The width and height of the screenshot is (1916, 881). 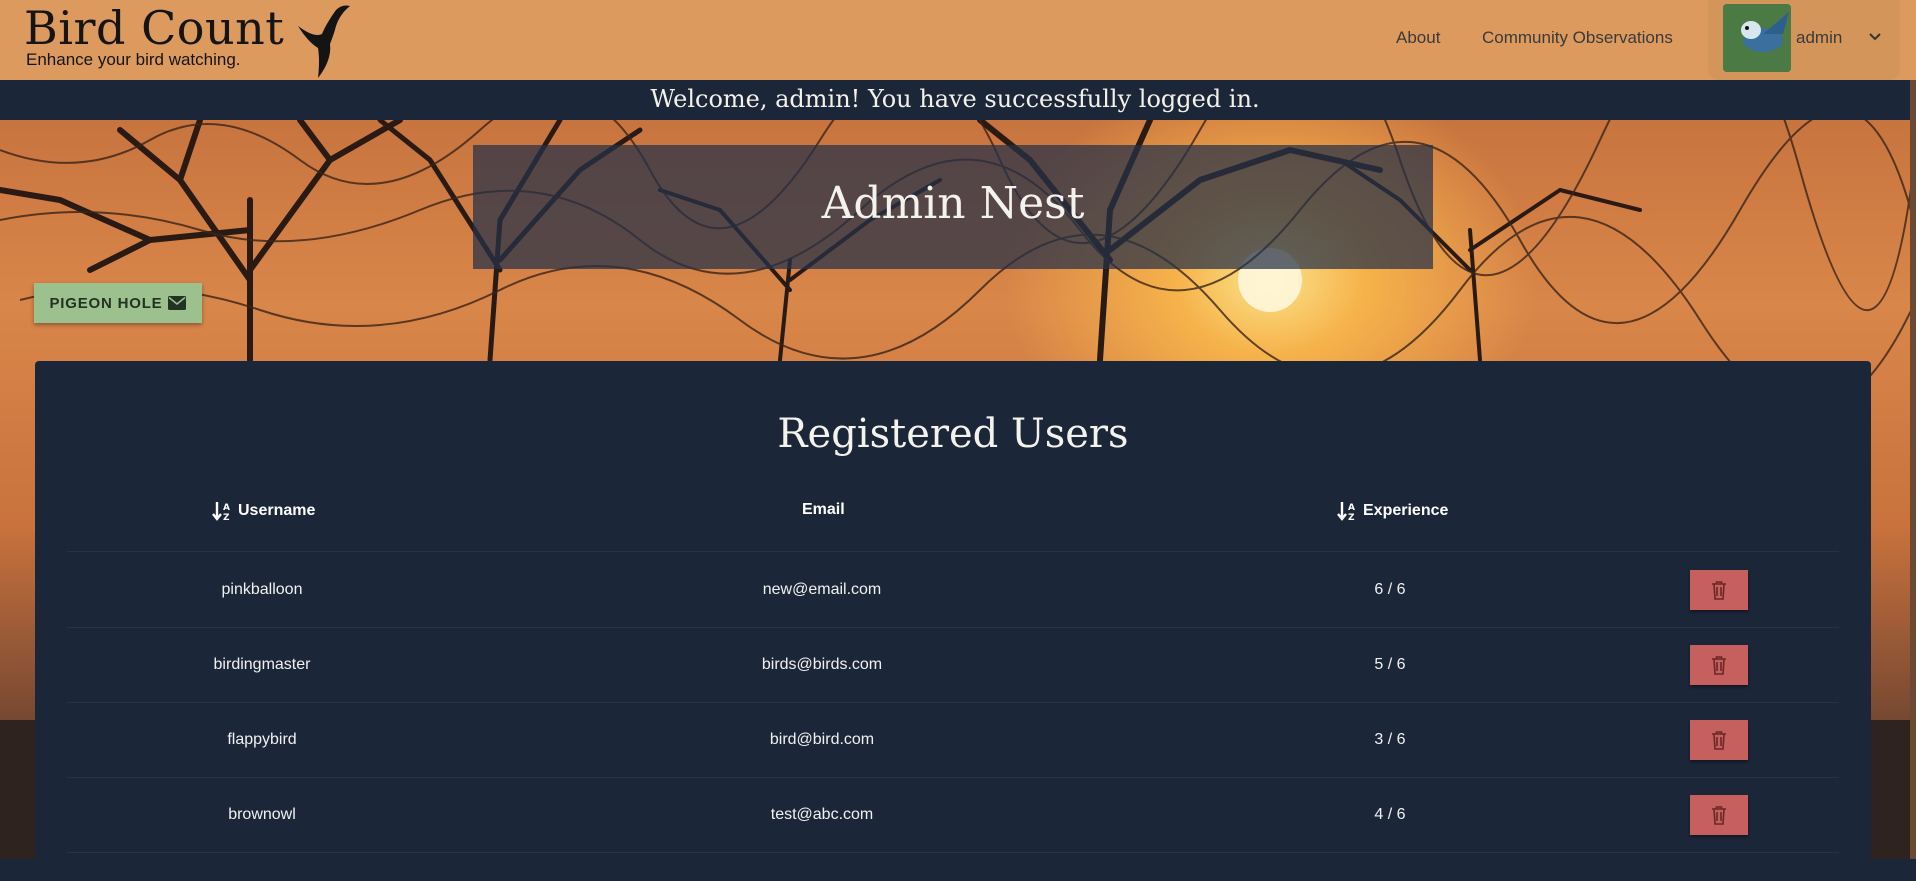 What do you see at coordinates (1390, 664) in the screenshot?
I see `cell-experience: 5 / 6` at bounding box center [1390, 664].